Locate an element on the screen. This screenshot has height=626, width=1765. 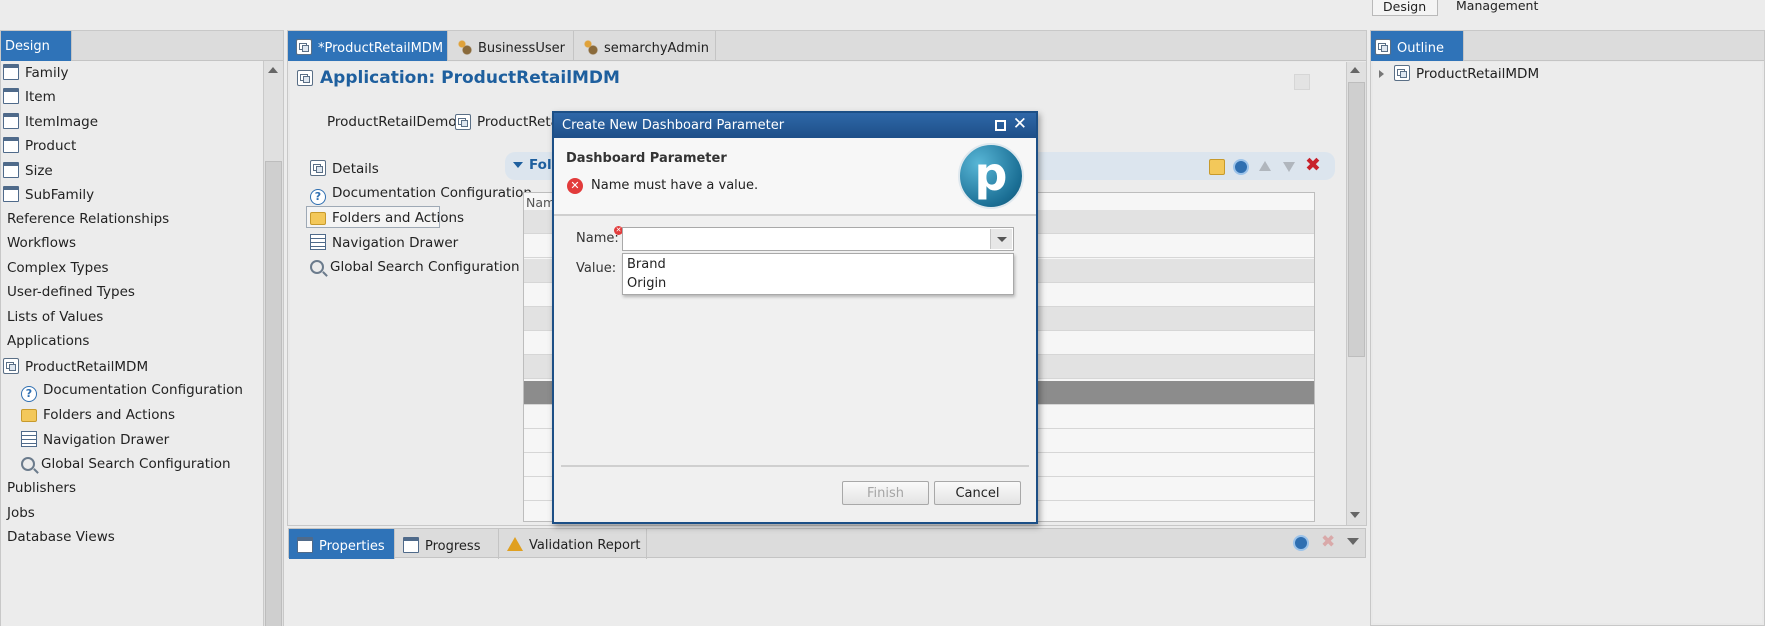
tab-productretailmdm: *ProductRetailMDM is located at coordinates (368, 46).